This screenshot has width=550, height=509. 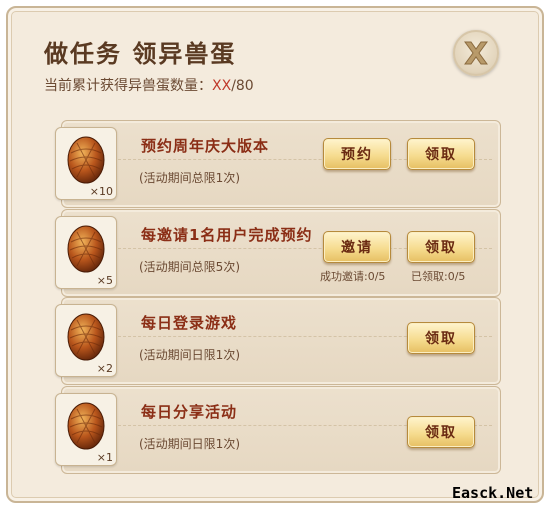 What do you see at coordinates (189, 178) in the screenshot?
I see `task-limit: (活动期间总限1次)` at bounding box center [189, 178].